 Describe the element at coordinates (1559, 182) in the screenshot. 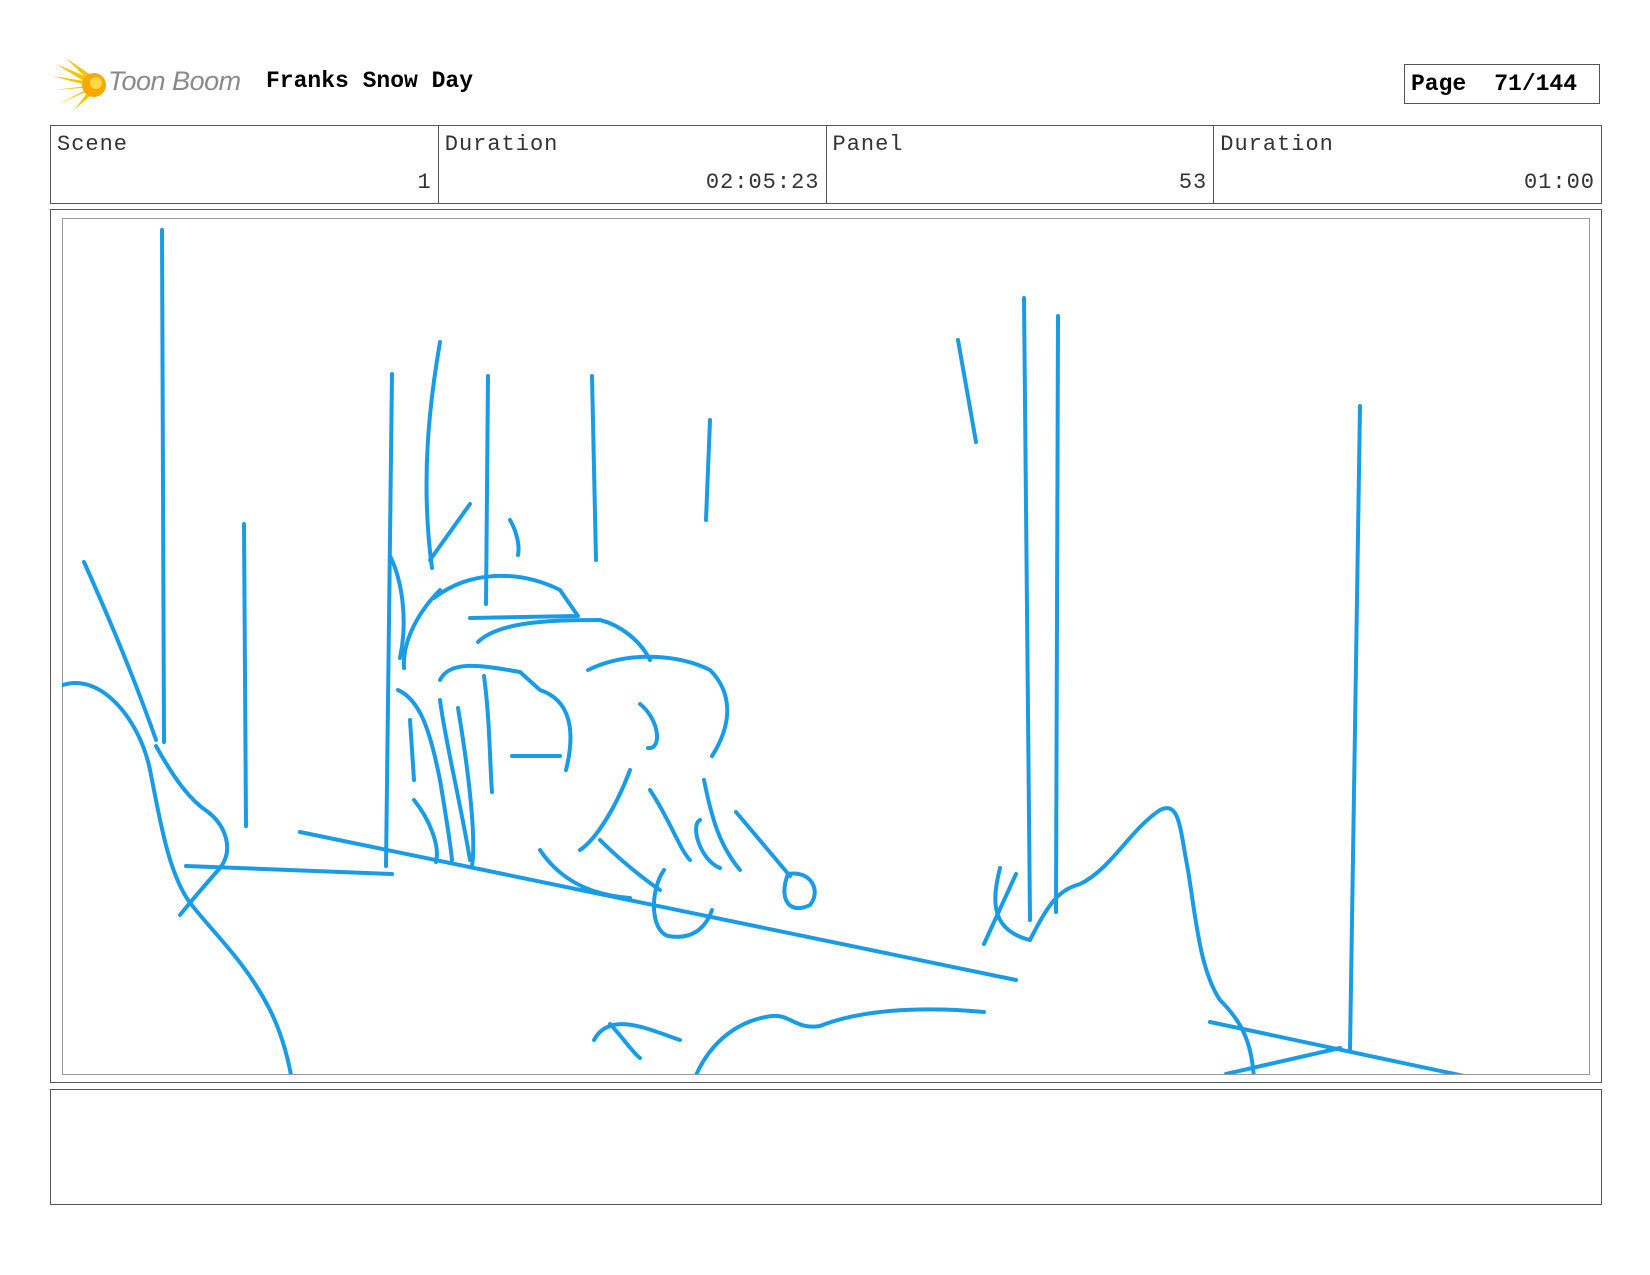

I see `panel-duration-value: 01:00` at that location.